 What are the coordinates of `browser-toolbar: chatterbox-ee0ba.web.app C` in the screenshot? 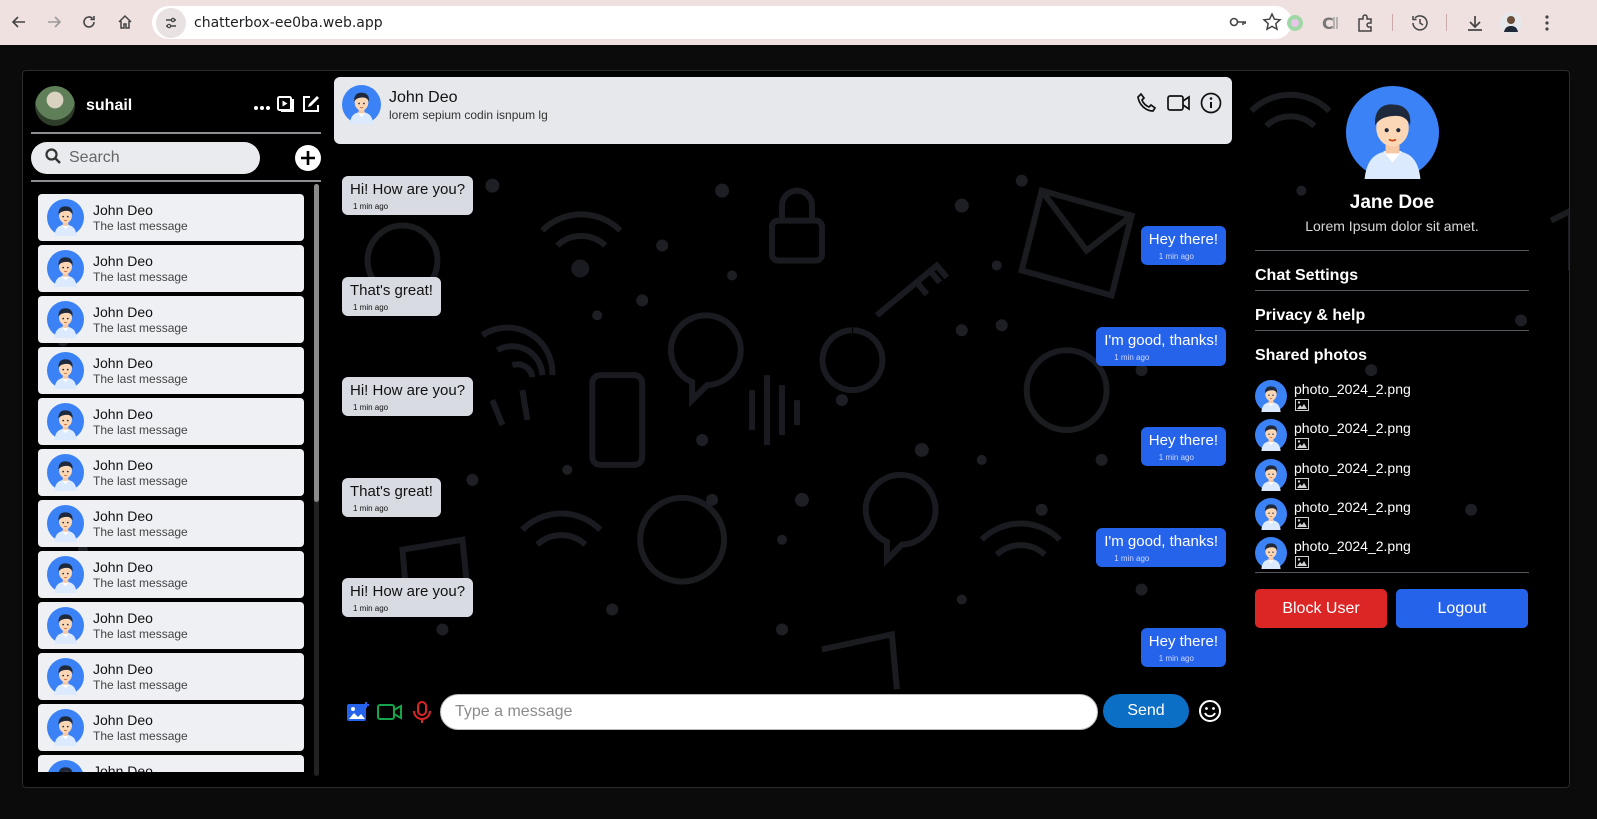 It's located at (798, 22).